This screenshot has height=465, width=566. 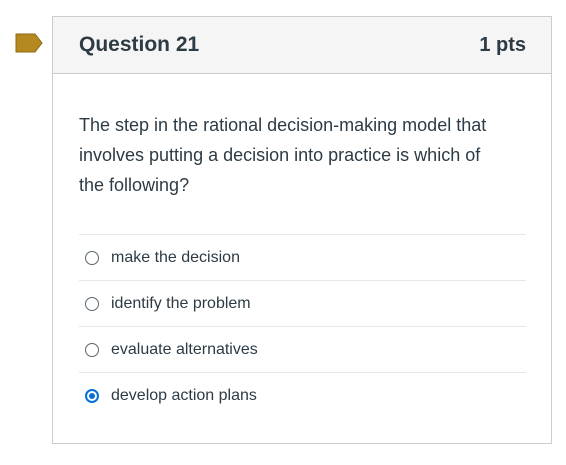 I want to click on radio-button-selected, so click(x=92, y=396).